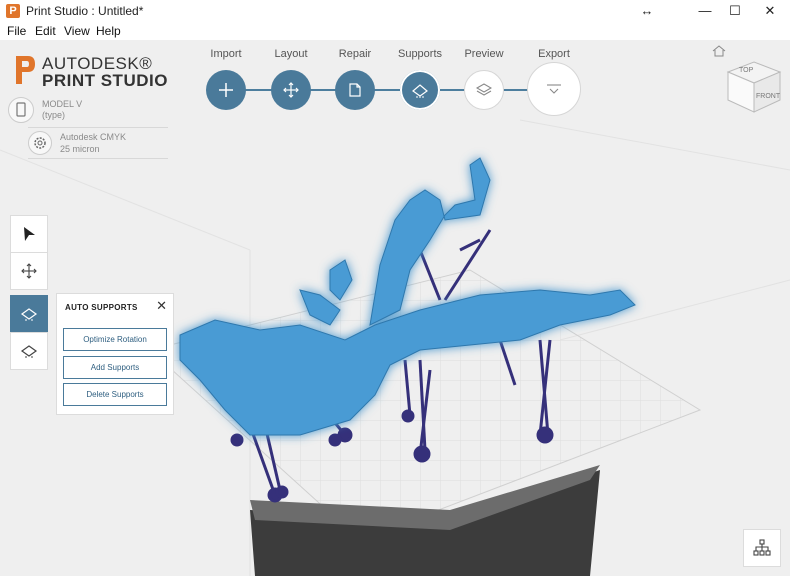  I want to click on window-title: Print Studio : Untitled*, so click(85, 11).